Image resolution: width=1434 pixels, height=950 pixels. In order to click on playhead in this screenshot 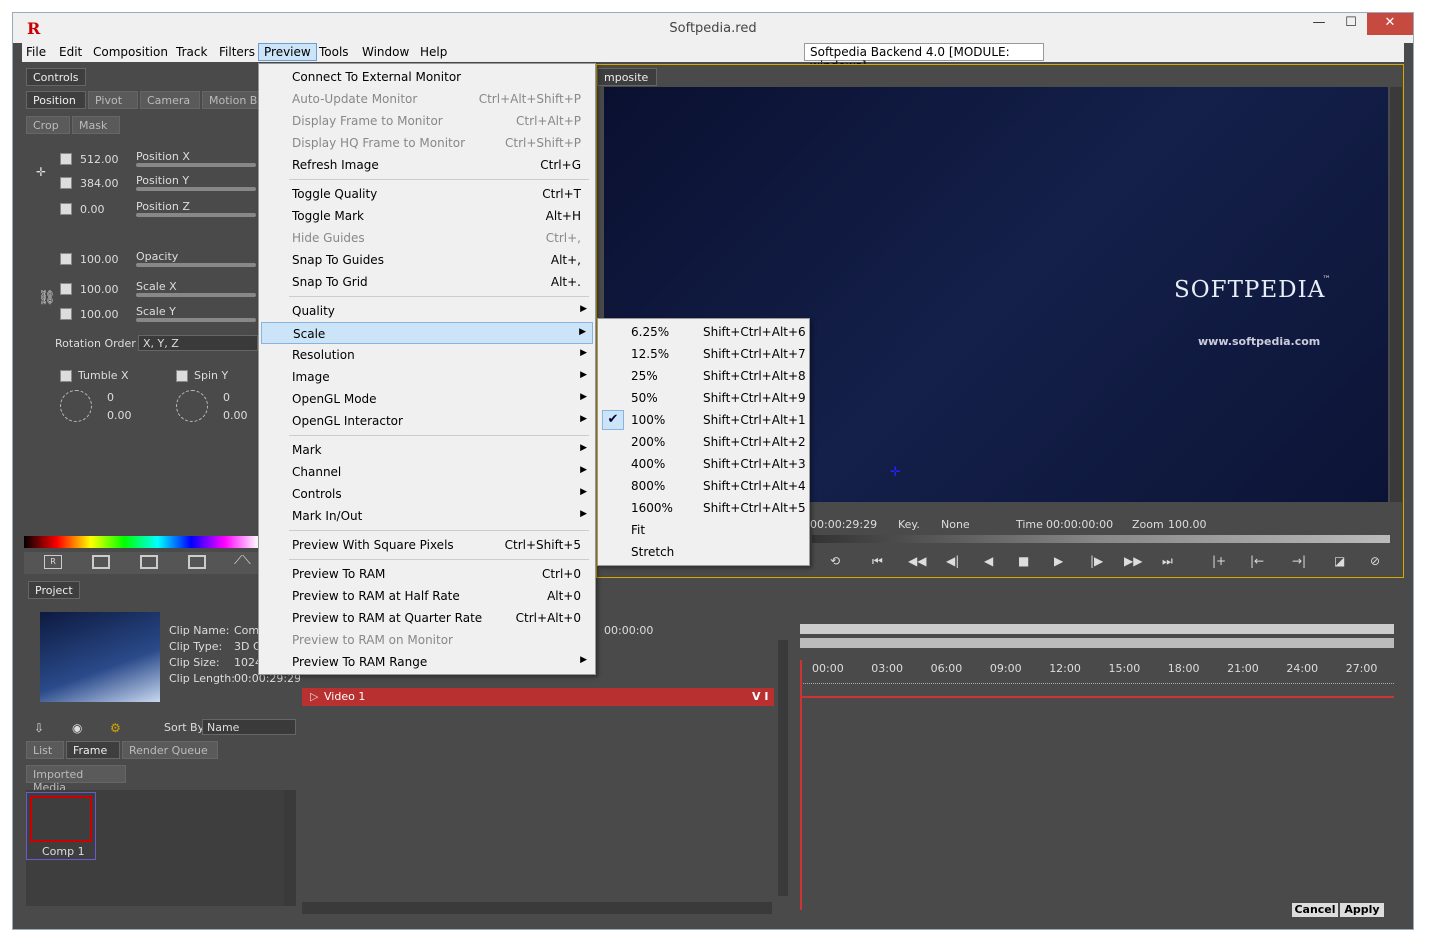, I will do `click(801, 785)`.